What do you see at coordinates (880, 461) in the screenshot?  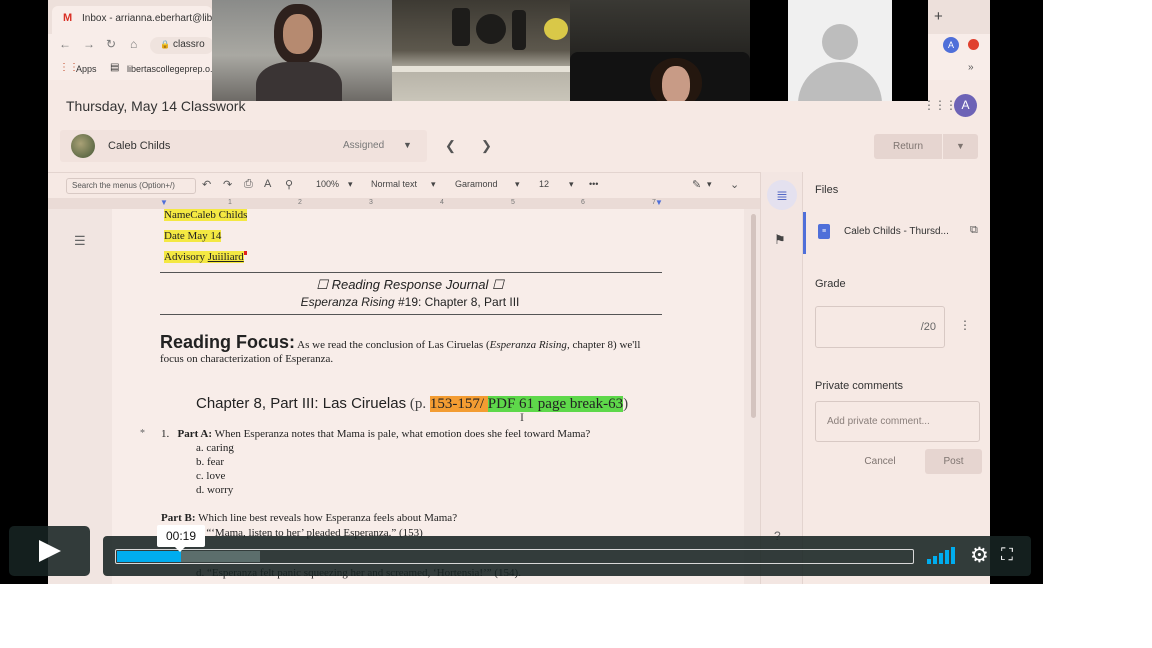 I see `cancel-button: Cancel` at bounding box center [880, 461].